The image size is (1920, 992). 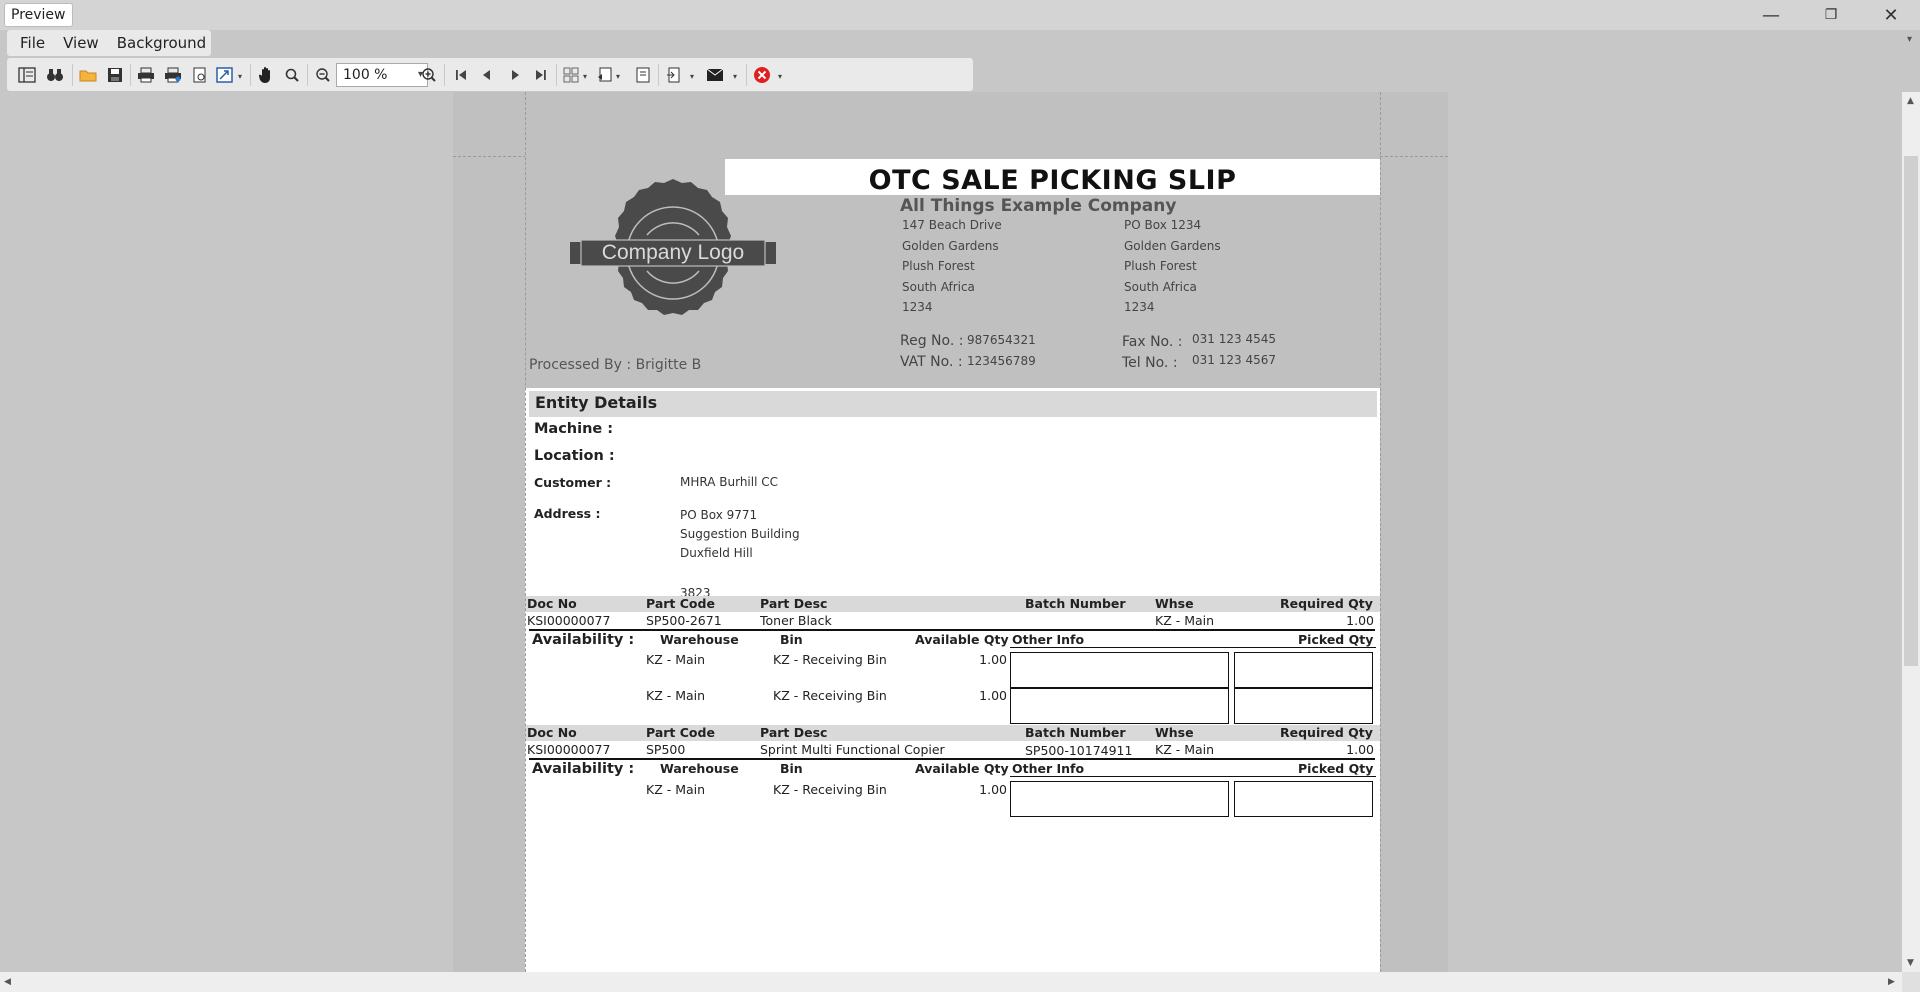 I want to click on bin-cell: KZ - Receiving Bin, so click(x=830, y=695).